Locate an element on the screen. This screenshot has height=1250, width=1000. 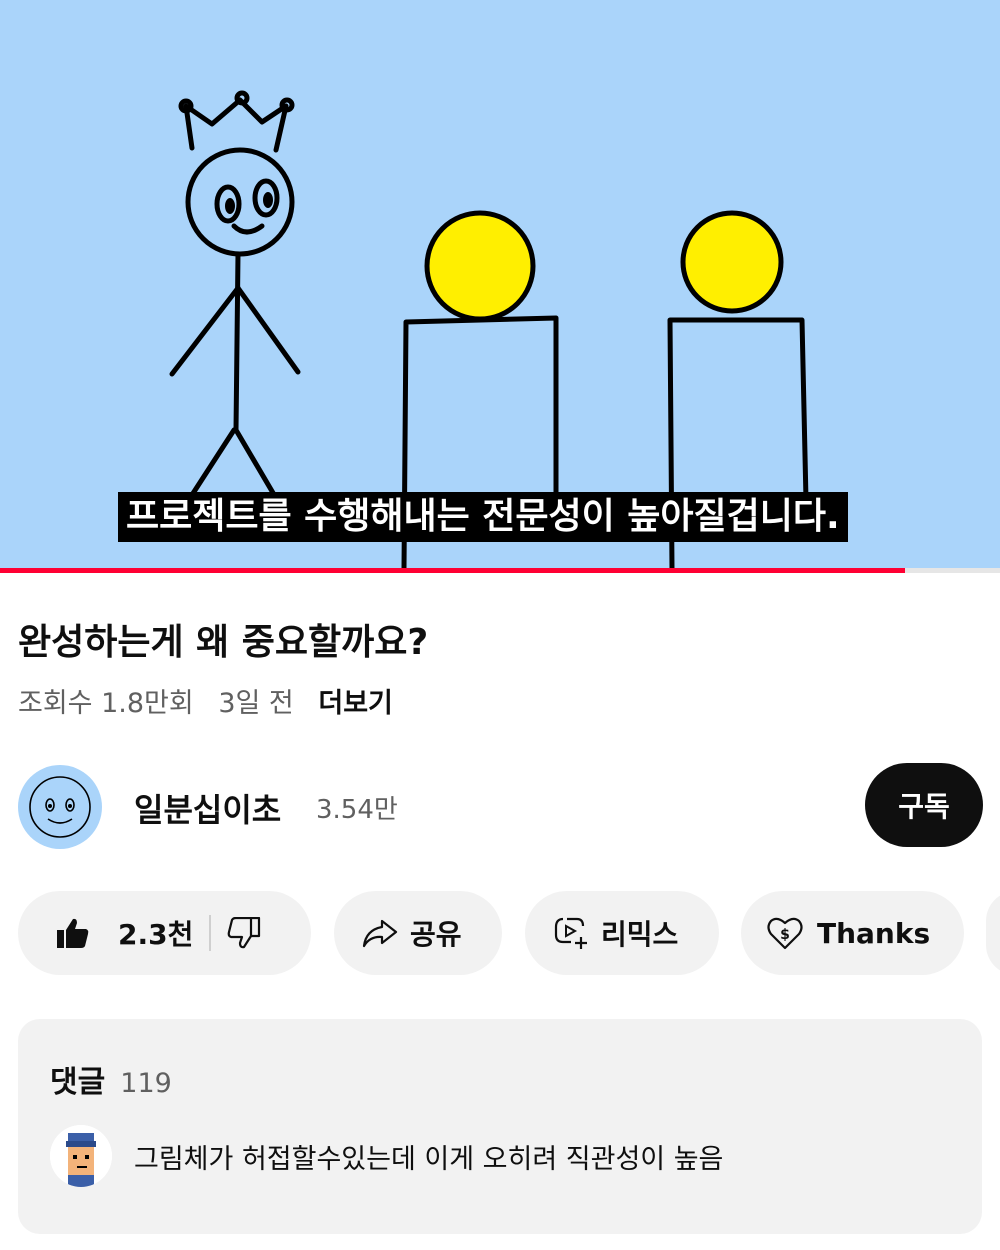
thanks-label: Thanks is located at coordinates (874, 933).